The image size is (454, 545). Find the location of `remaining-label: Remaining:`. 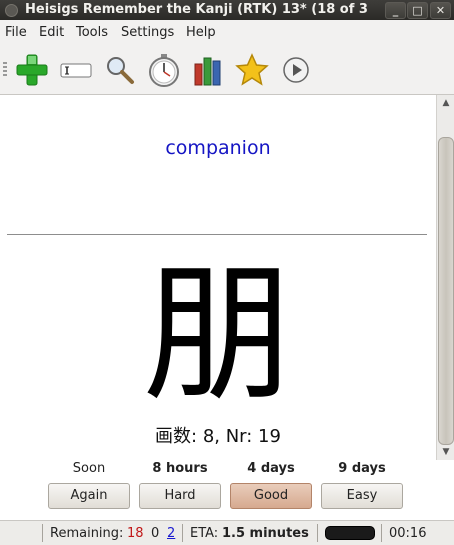

remaining-label: Remaining: is located at coordinates (87, 533).